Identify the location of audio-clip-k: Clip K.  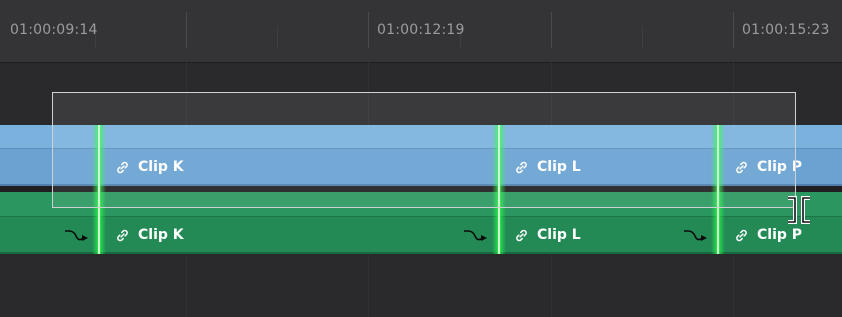
(149, 235).